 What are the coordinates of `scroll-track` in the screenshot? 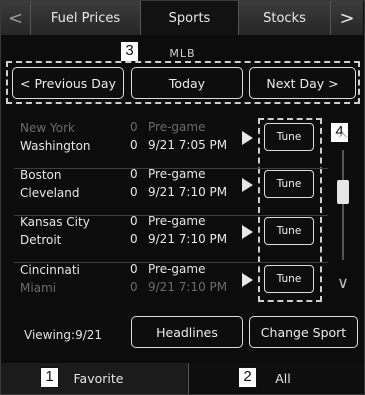 It's located at (343, 205).